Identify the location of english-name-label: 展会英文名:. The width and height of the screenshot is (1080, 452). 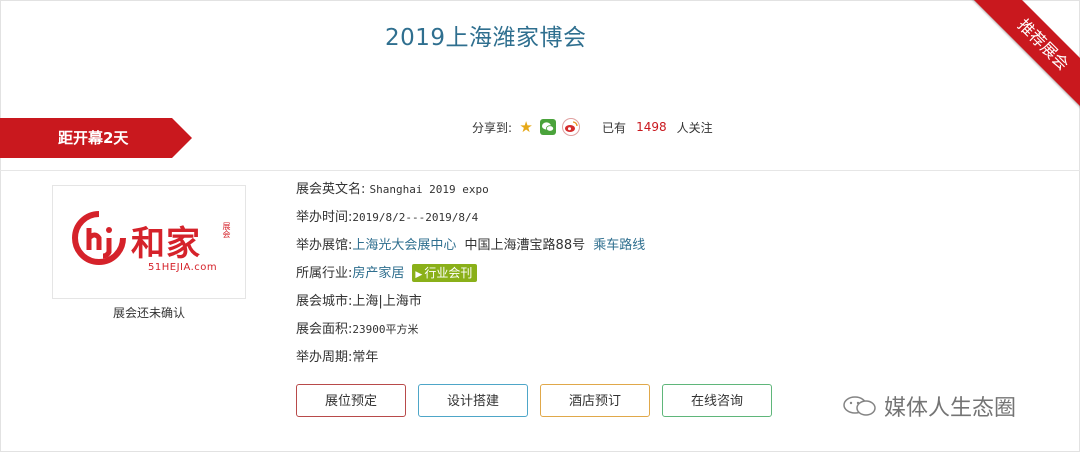
(331, 189).